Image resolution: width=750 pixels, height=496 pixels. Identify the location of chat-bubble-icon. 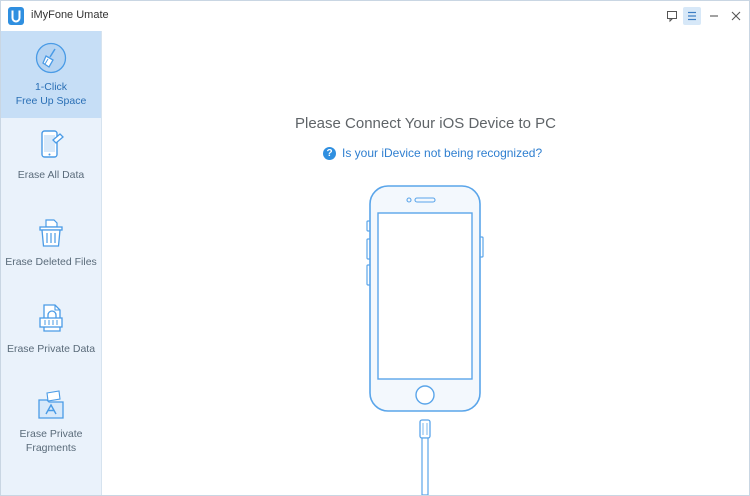
(672, 17).